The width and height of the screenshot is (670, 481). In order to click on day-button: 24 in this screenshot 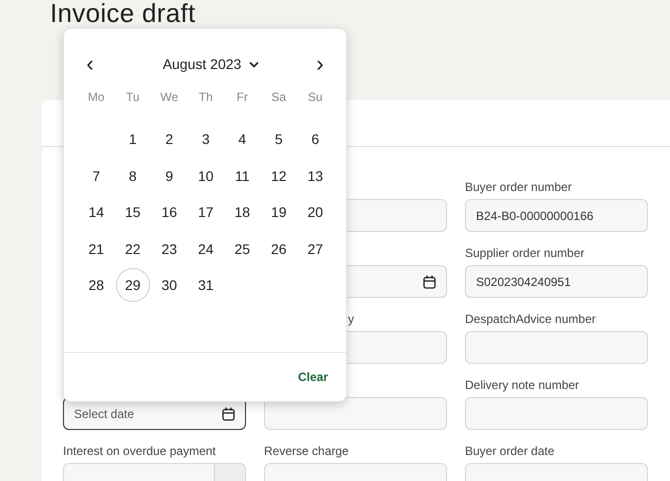, I will do `click(205, 249)`.